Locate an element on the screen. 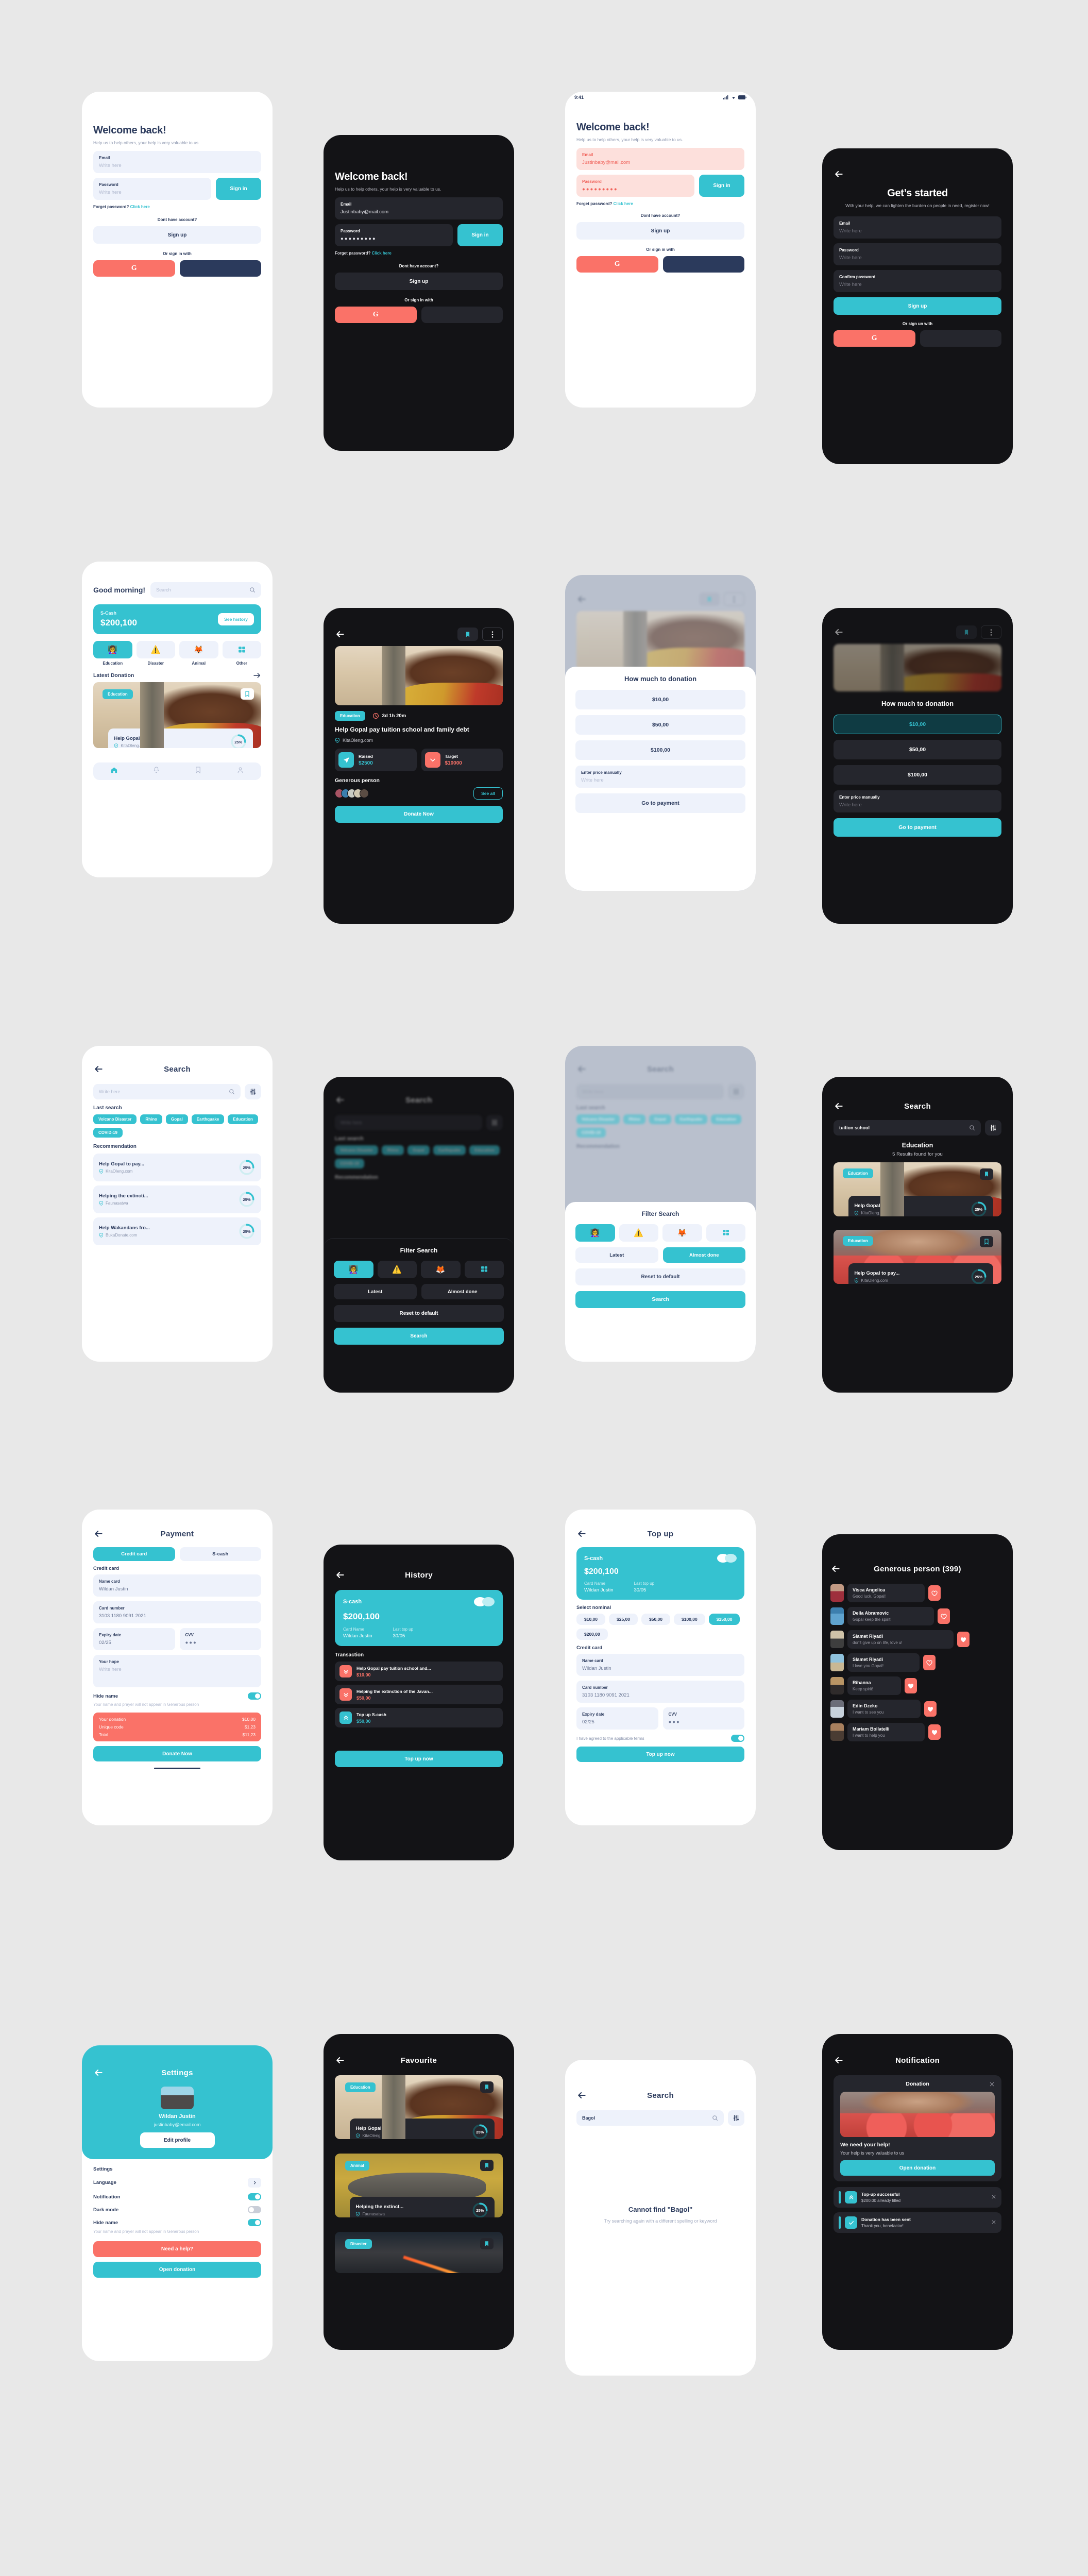 The width and height of the screenshot is (1088, 2576). transaction-row: Top up S-cash $50,00 is located at coordinates (419, 1717).